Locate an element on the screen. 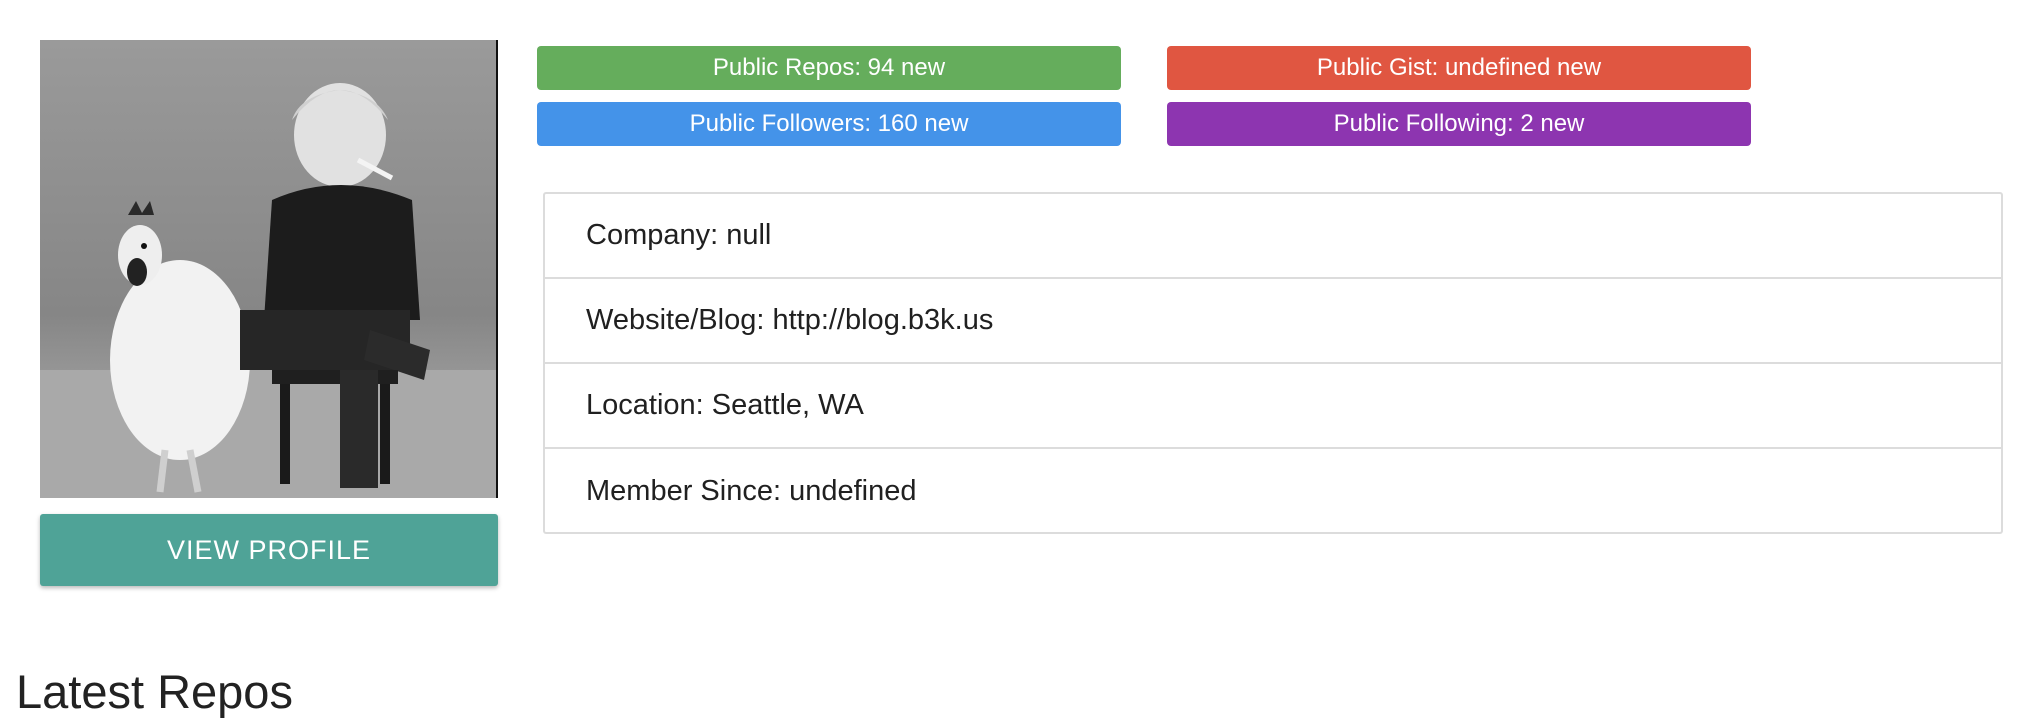 This screenshot has width=2032, height=728. website-item: Website/Blog: http://blog.b3k.us is located at coordinates (1273, 321).